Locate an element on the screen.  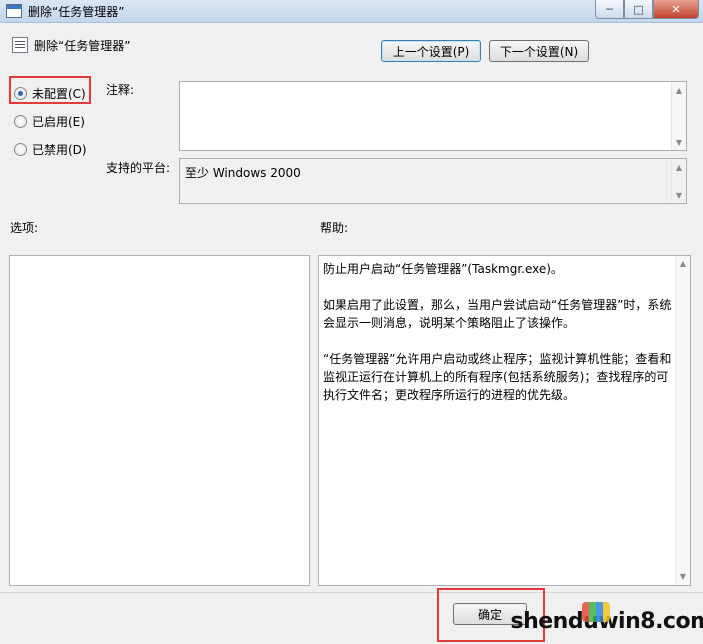
previous-setting-button: 上一个设置(P) is located at coordinates (431, 51).